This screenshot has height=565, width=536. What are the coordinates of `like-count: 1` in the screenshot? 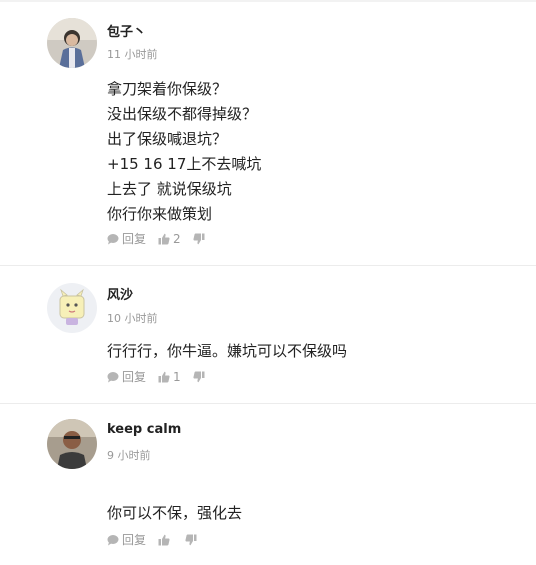 It's located at (177, 376).